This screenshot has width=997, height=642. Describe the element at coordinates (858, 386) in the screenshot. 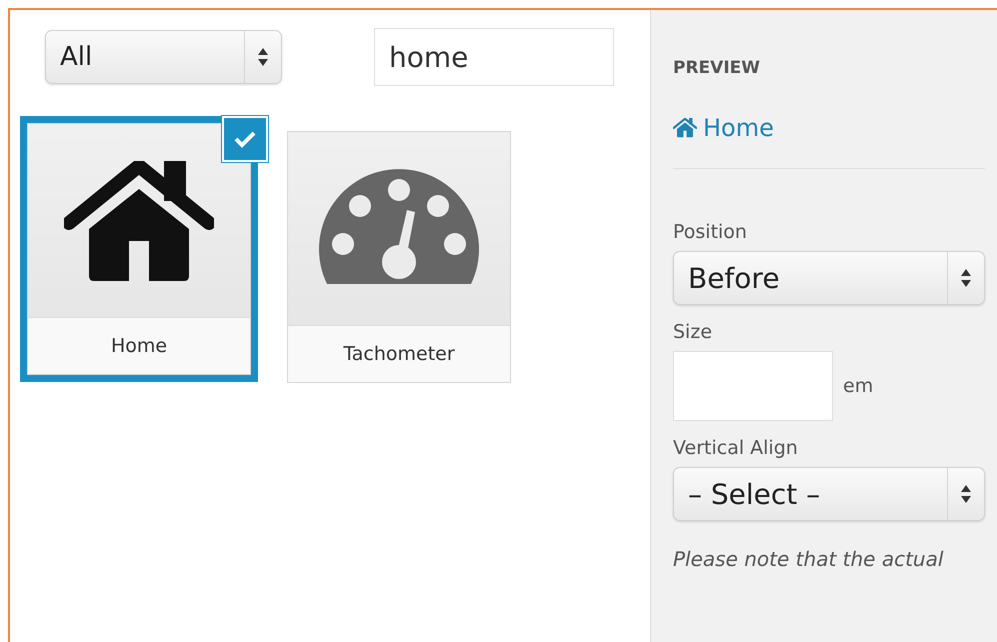

I see `unit-label: em` at that location.